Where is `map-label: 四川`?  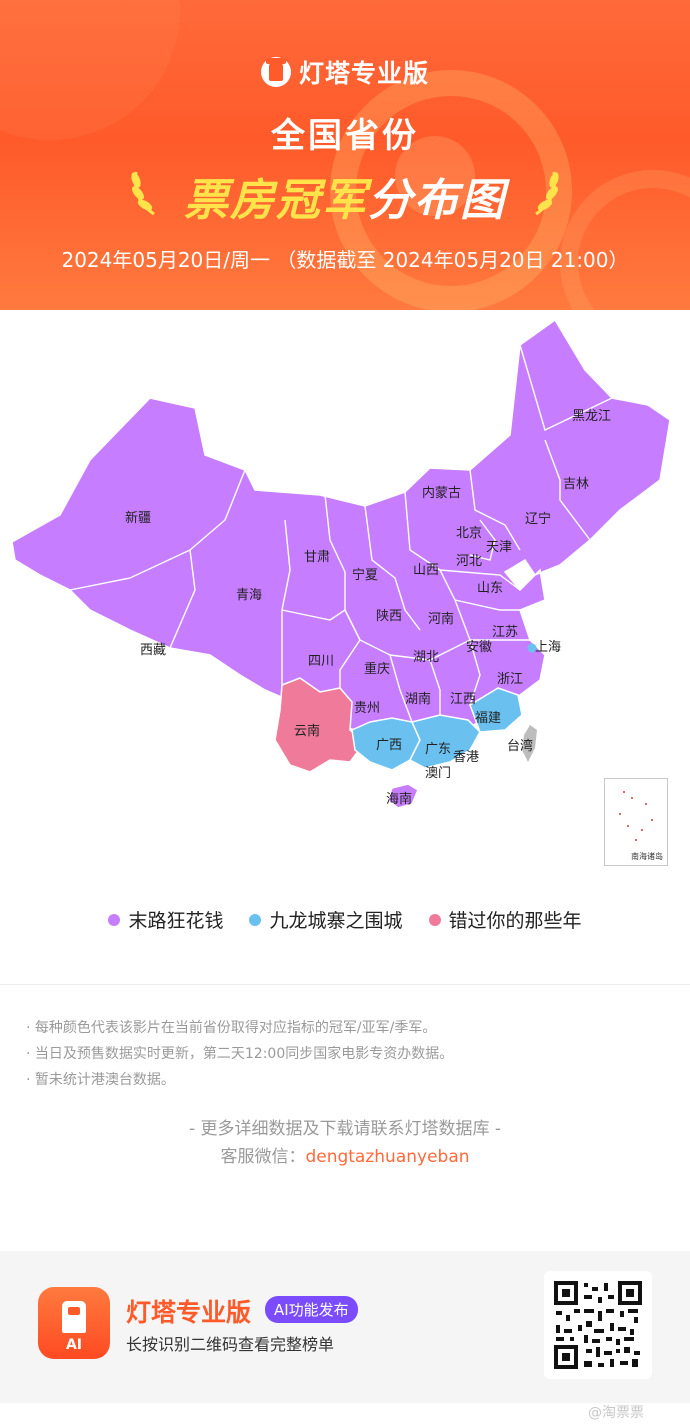 map-label: 四川 is located at coordinates (321, 660).